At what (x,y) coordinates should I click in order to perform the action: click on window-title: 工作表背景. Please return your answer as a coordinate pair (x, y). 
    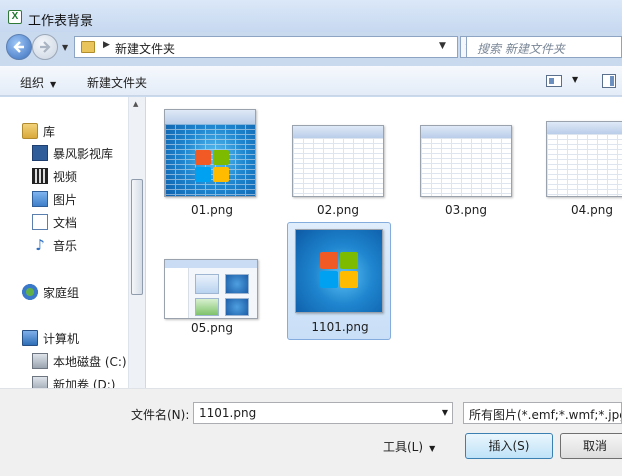
    Looking at the image, I should click on (61, 21).